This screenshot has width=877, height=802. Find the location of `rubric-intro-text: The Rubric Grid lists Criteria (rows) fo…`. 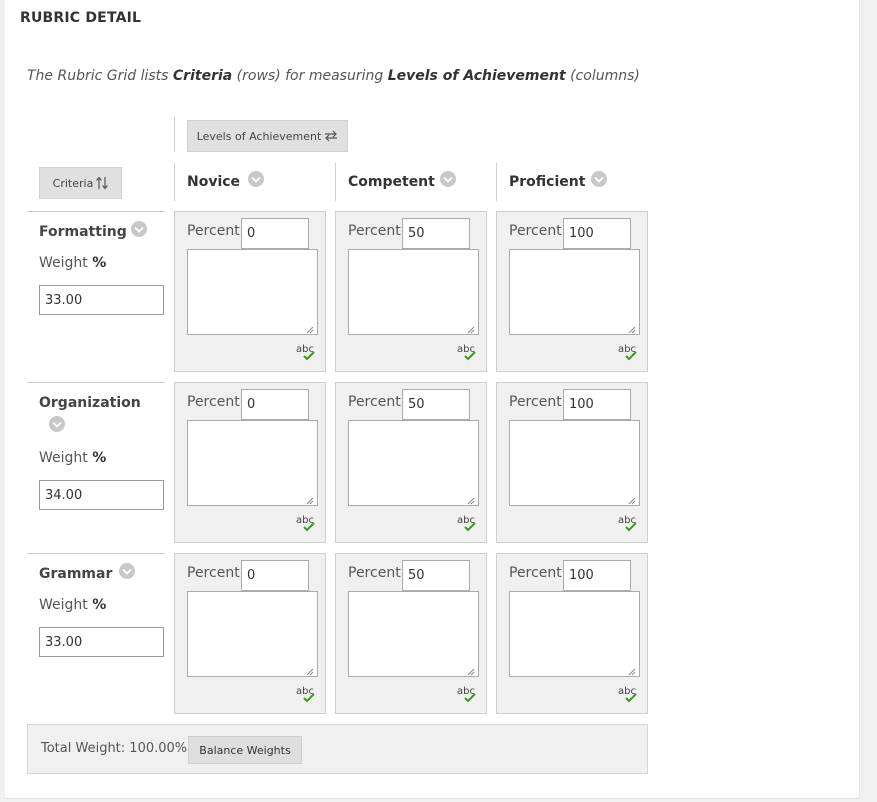

rubric-intro-text: The Rubric Grid lists Criteria (rows) fo… is located at coordinates (333, 76).